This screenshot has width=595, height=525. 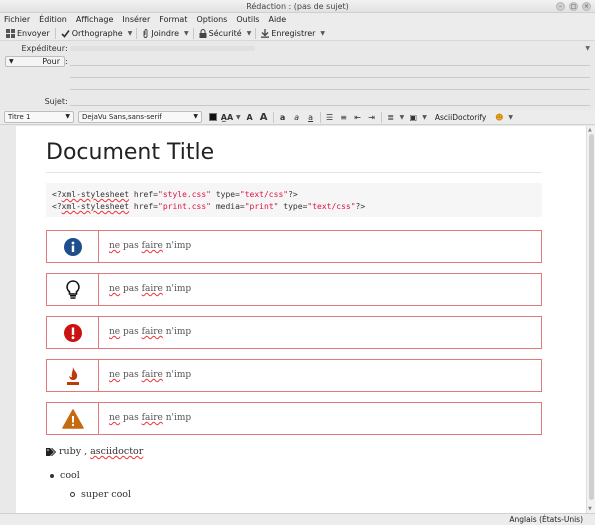 I want to click on title-divider, so click(x=294, y=172).